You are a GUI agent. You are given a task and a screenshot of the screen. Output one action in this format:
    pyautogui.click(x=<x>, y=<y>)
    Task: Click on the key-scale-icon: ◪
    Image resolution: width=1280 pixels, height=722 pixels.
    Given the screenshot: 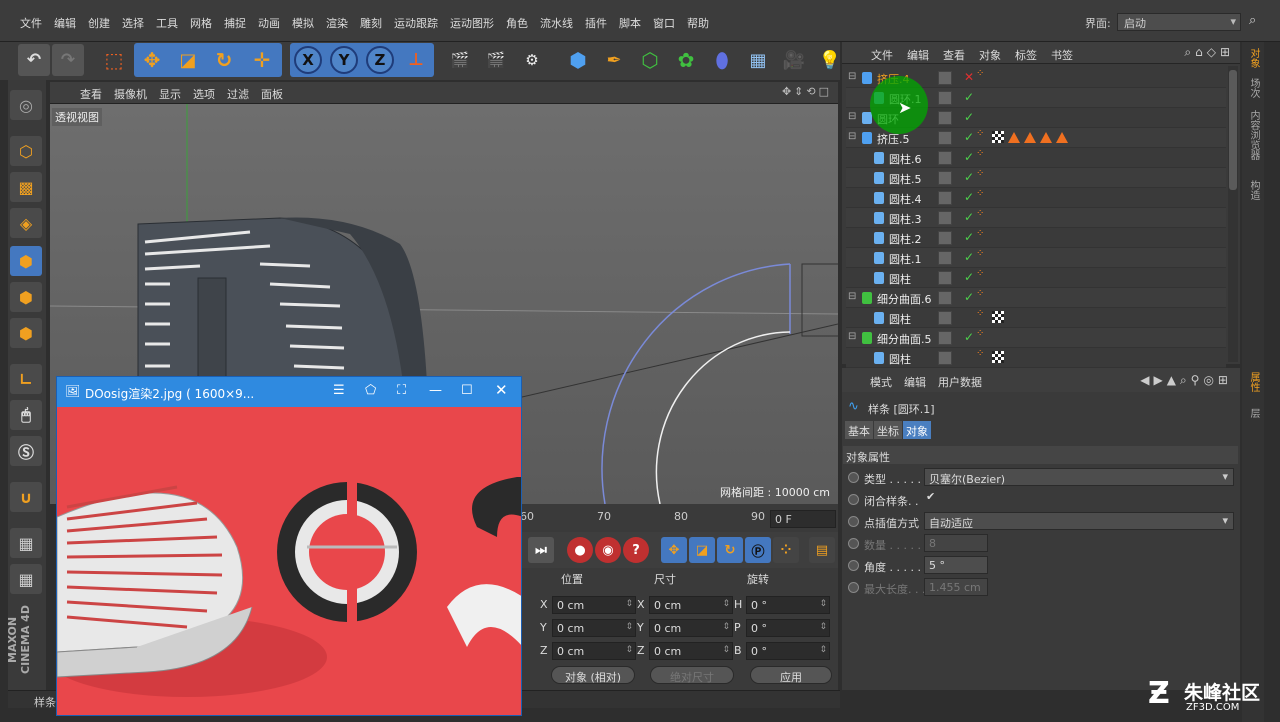 What is the action you would take?
    pyautogui.click(x=702, y=550)
    